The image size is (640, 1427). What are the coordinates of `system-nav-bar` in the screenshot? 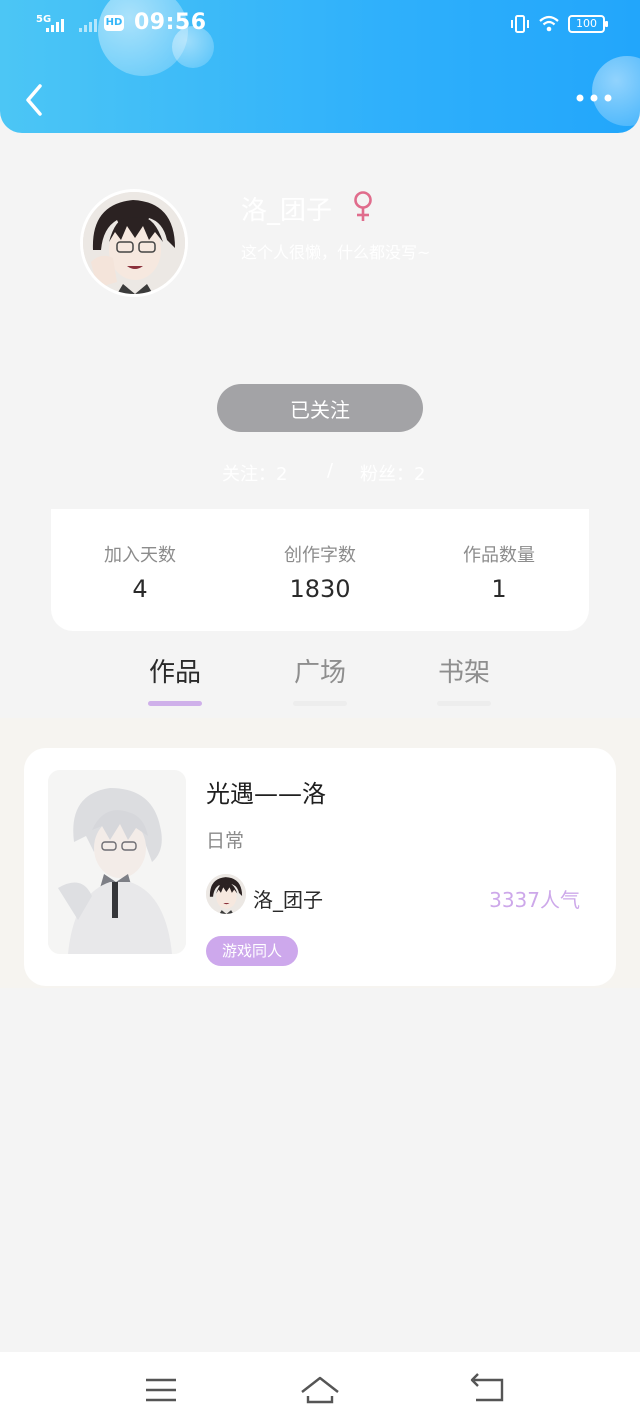 It's located at (320, 1389).